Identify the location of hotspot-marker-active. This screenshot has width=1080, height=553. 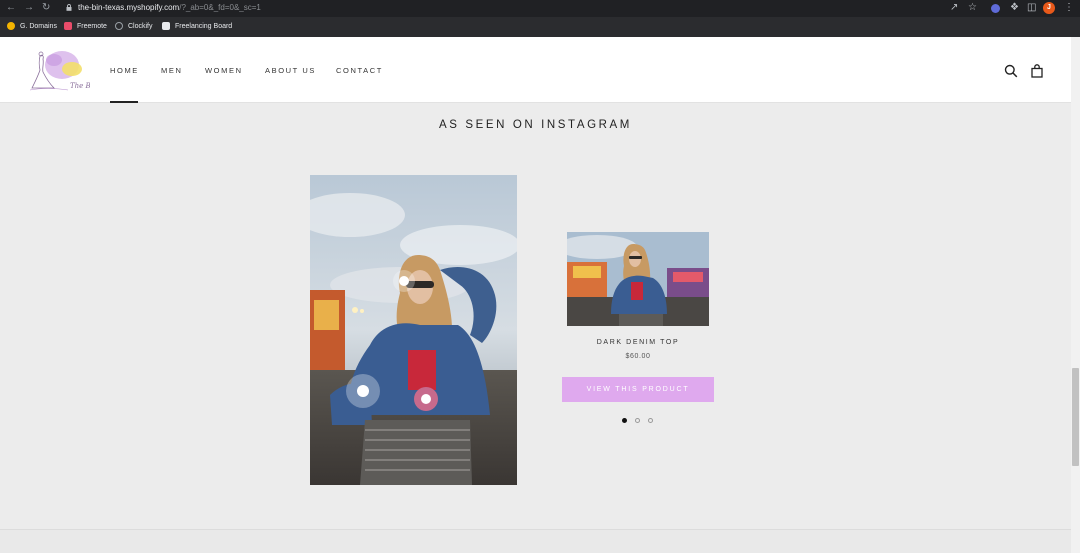
(426, 399).